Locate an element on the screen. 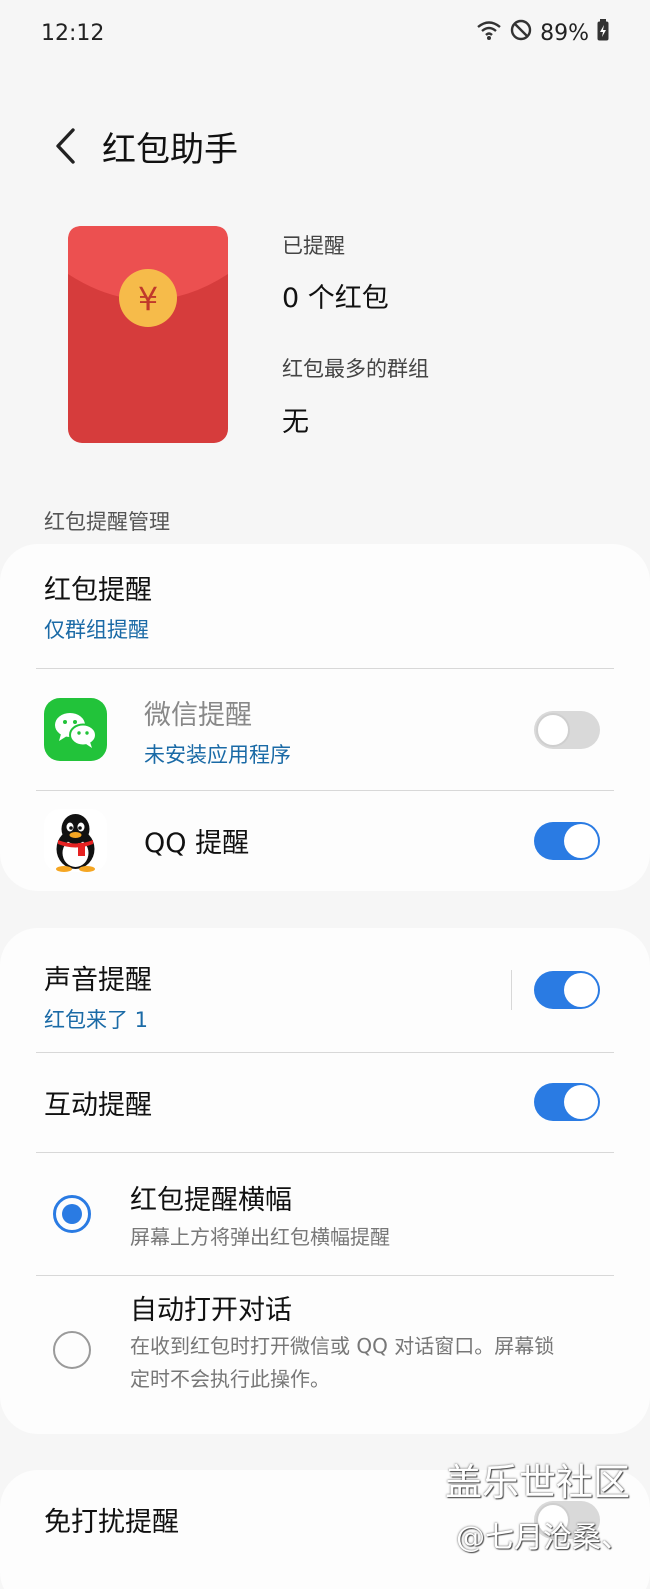 The image size is (650, 1589). battery-percent: 89% is located at coordinates (564, 33).